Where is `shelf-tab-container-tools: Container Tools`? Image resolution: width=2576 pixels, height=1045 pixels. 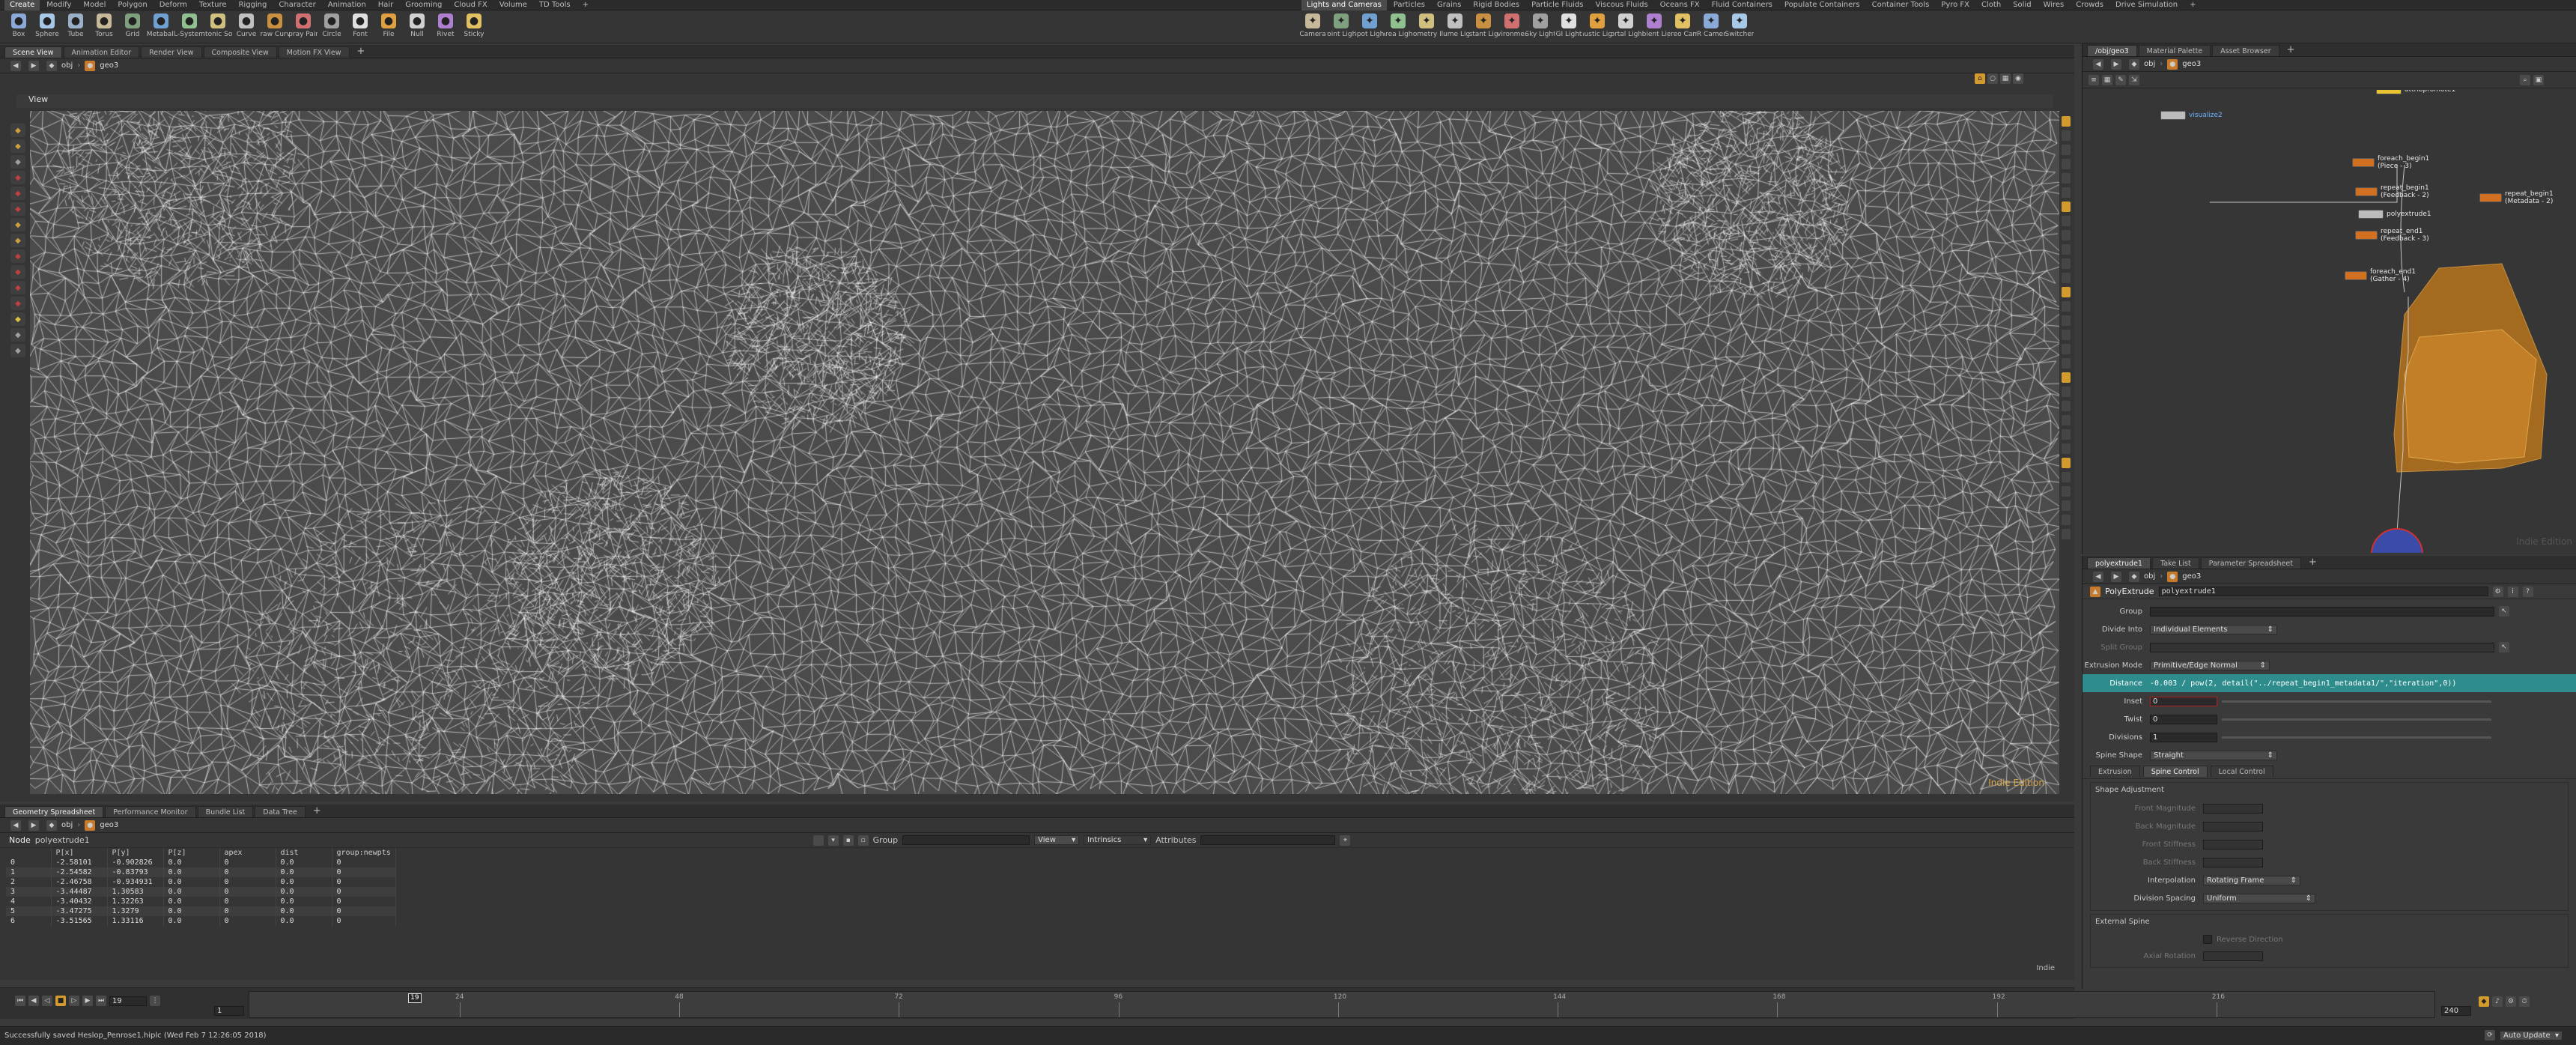 shelf-tab-container-tools: Container Tools is located at coordinates (1901, 5).